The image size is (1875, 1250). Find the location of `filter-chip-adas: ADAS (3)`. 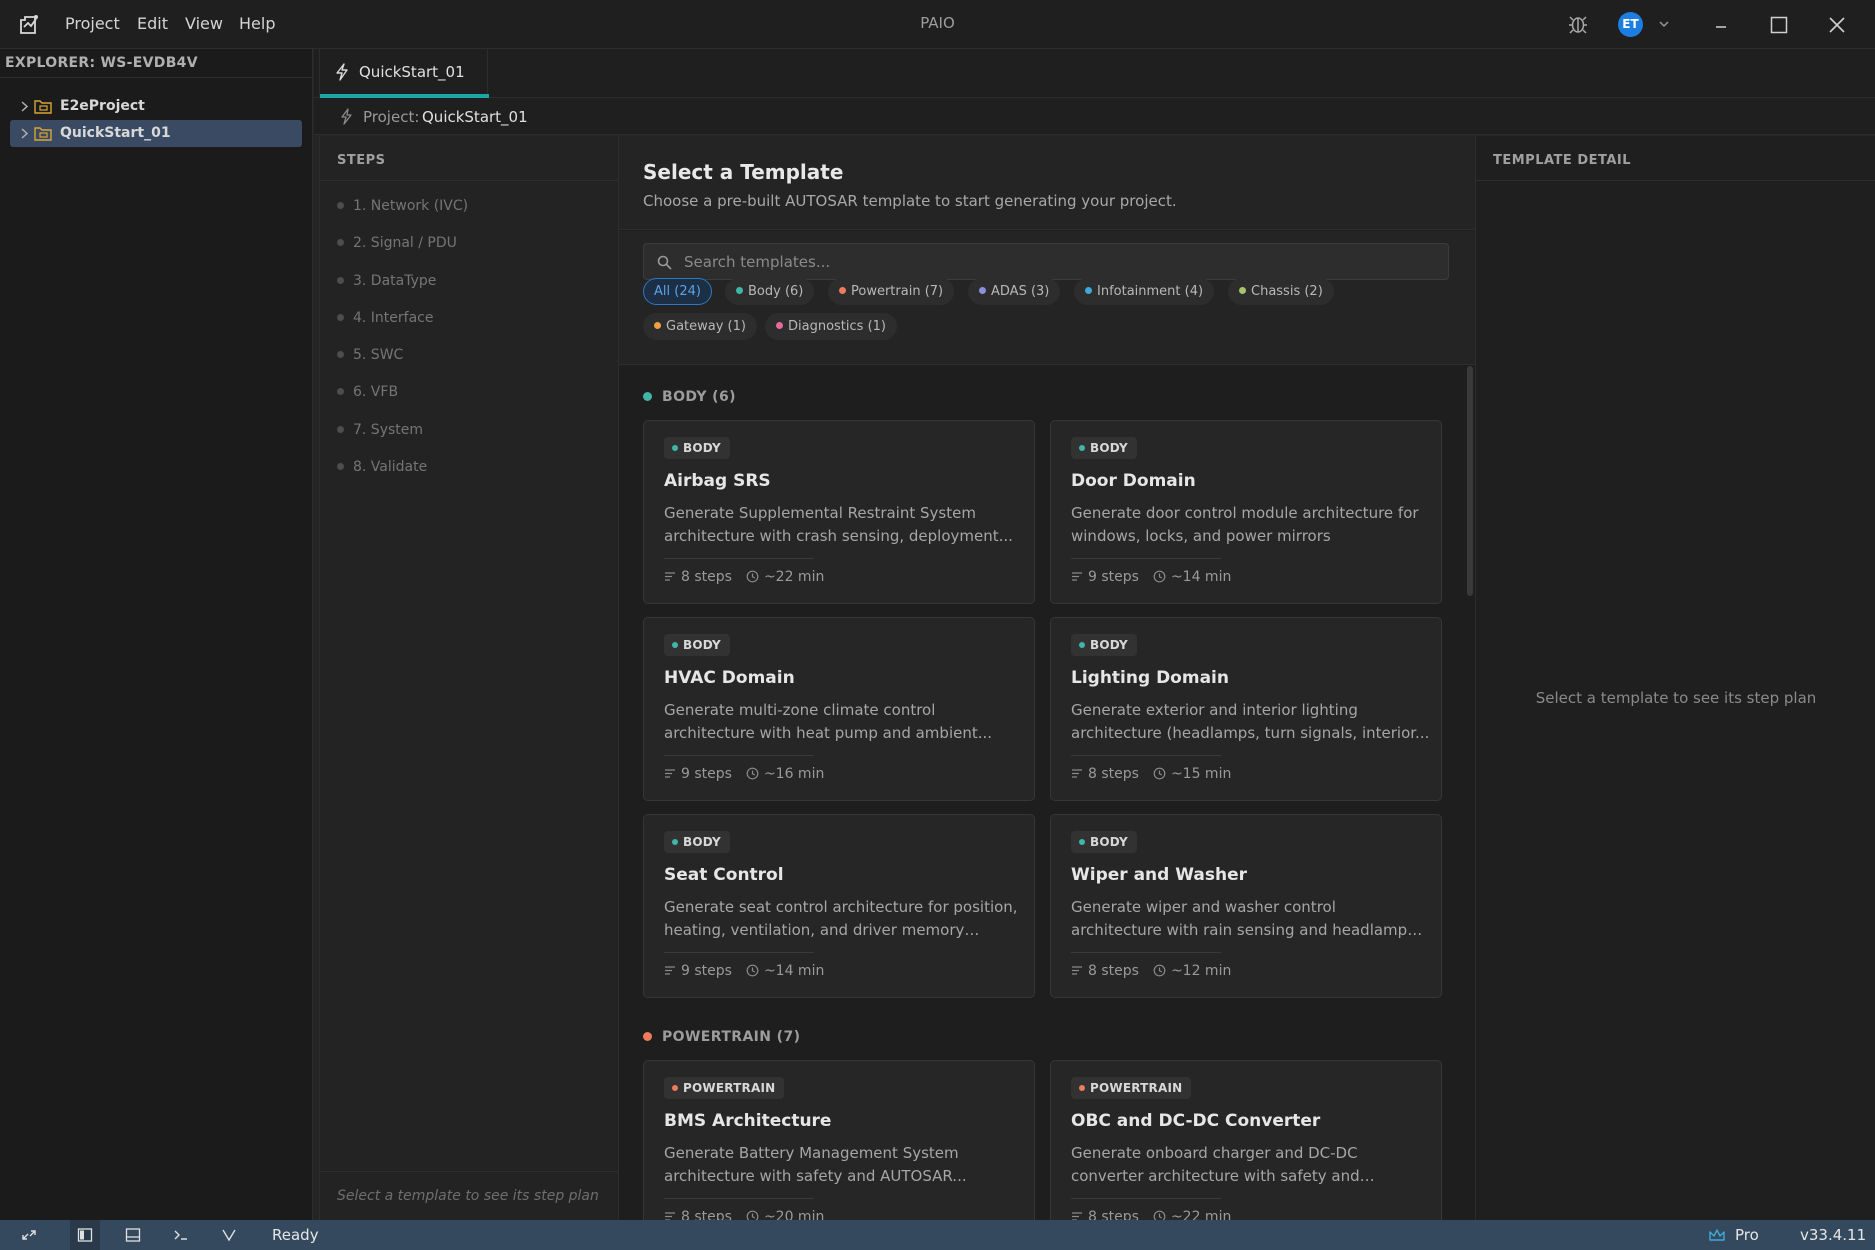

filter-chip-adas: ADAS (3) is located at coordinates (1014, 291).